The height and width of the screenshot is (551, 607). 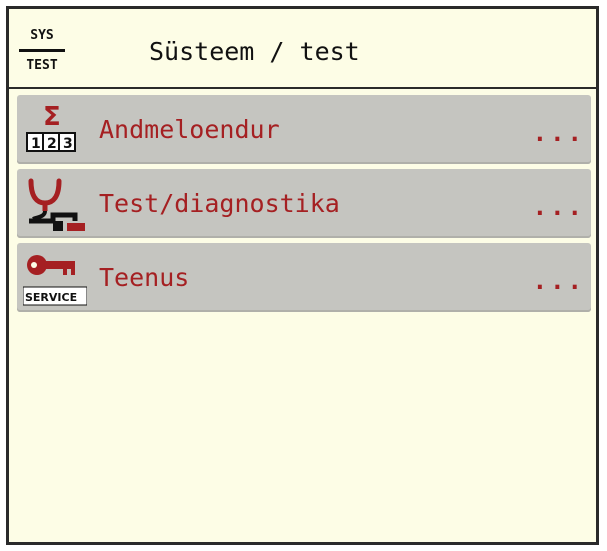 I want to click on stethoscope-icon, so click(x=55, y=204).